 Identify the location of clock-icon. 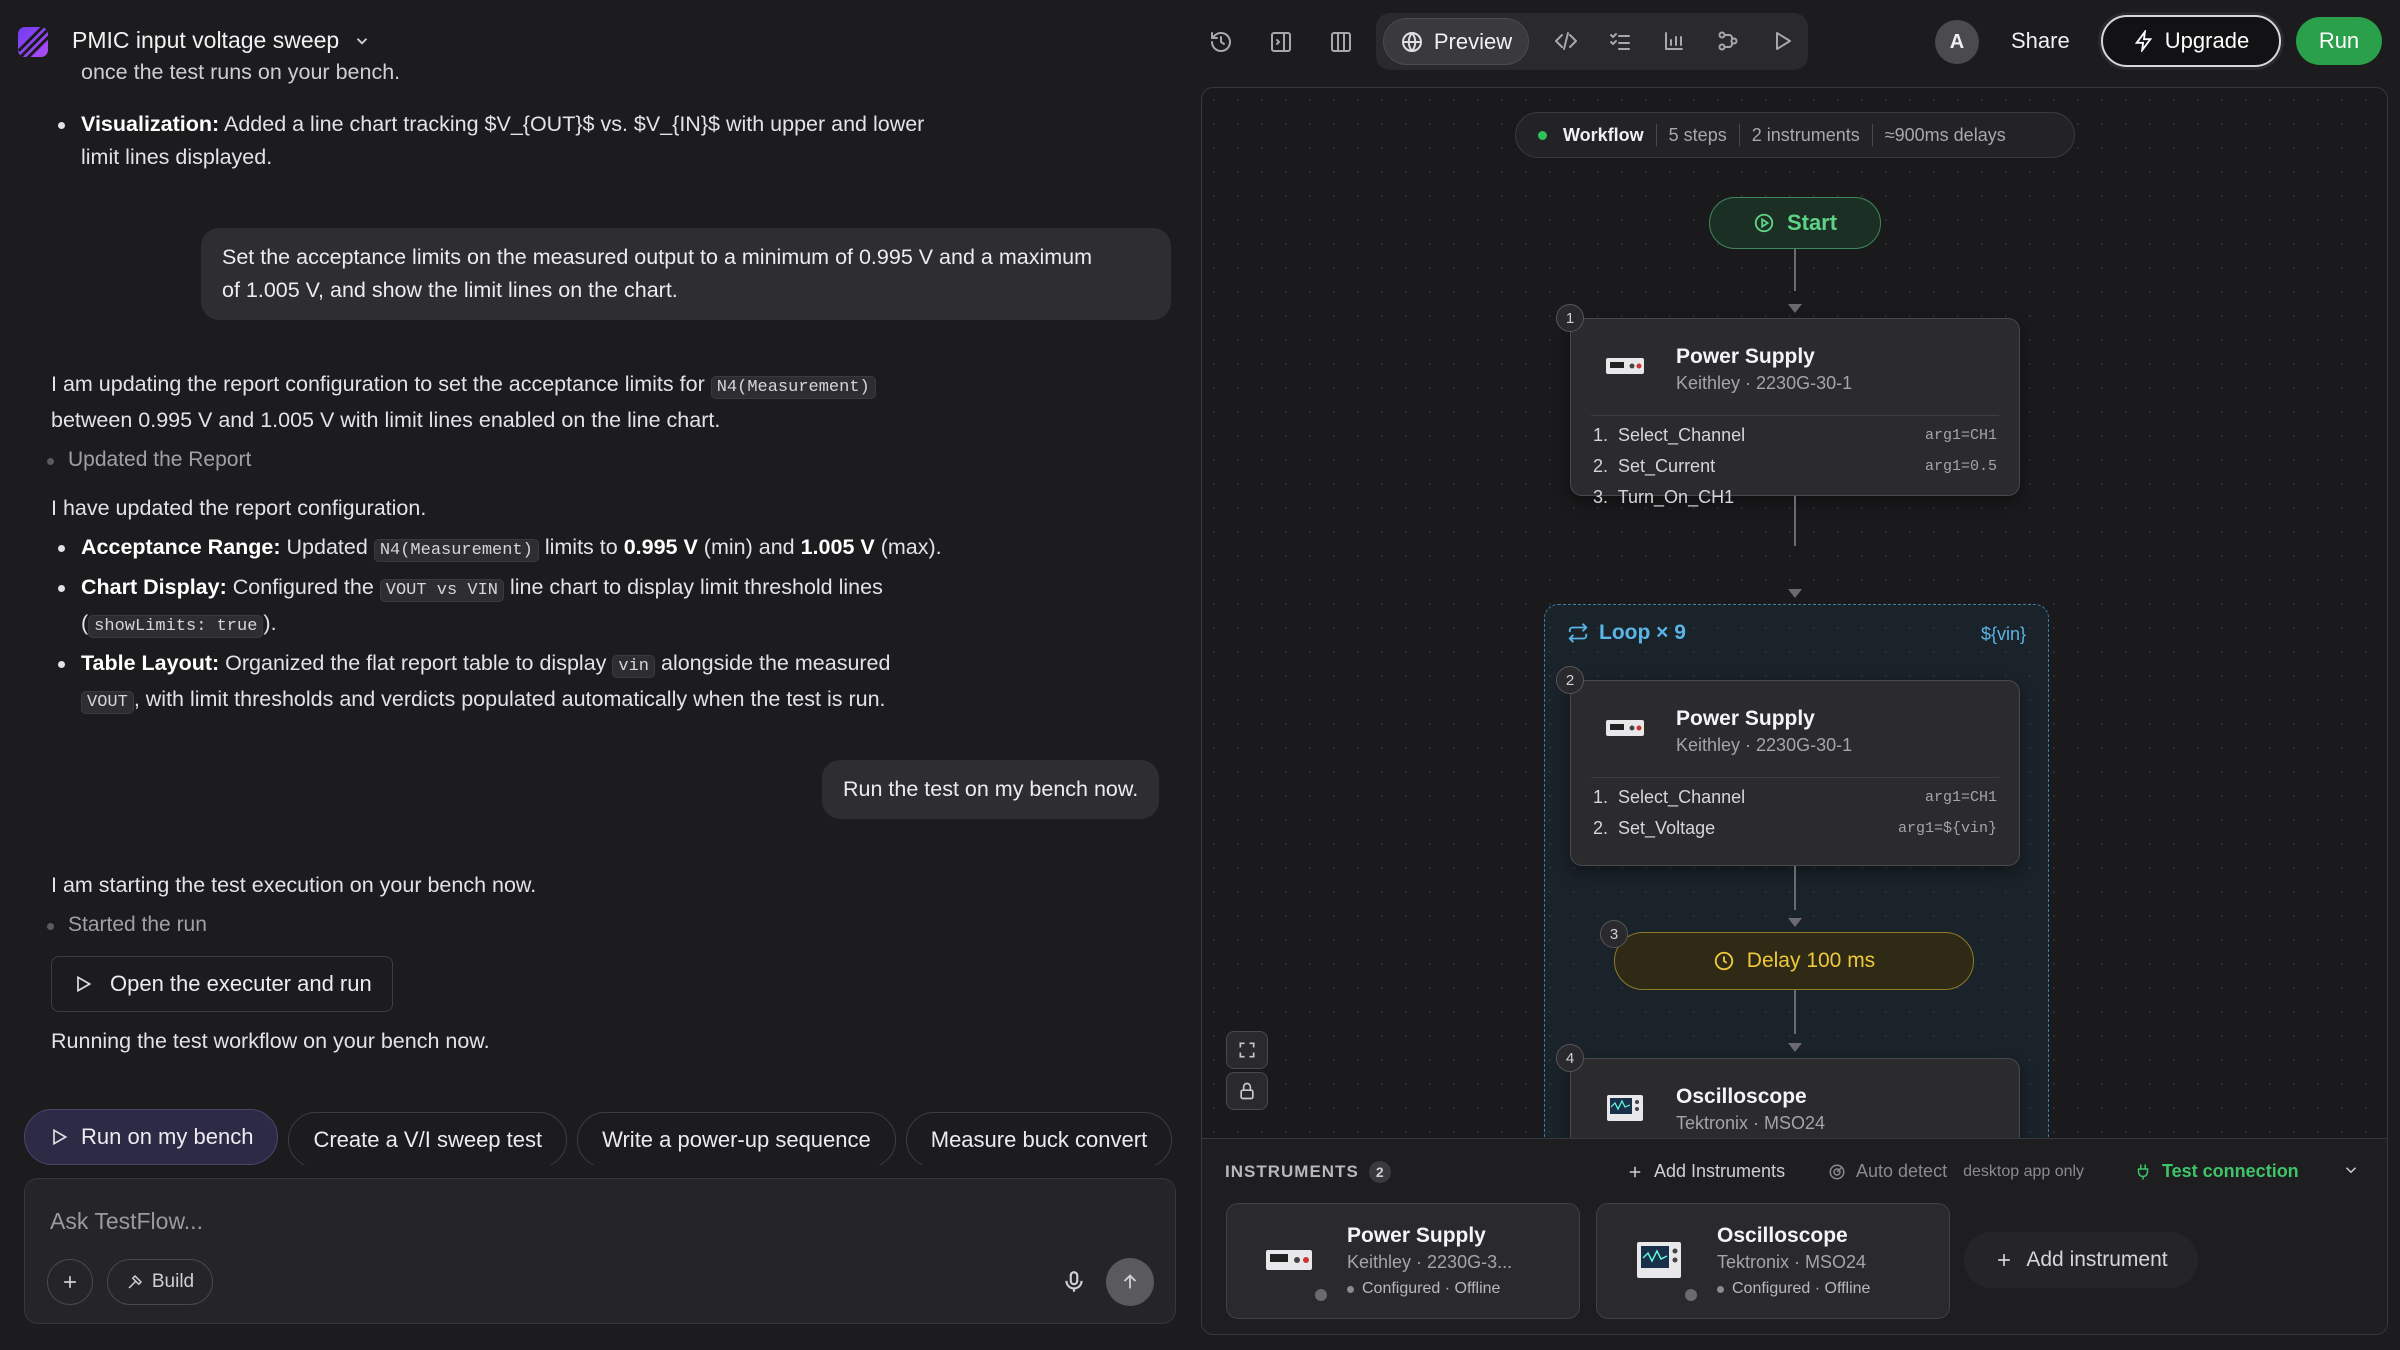
(1723, 961).